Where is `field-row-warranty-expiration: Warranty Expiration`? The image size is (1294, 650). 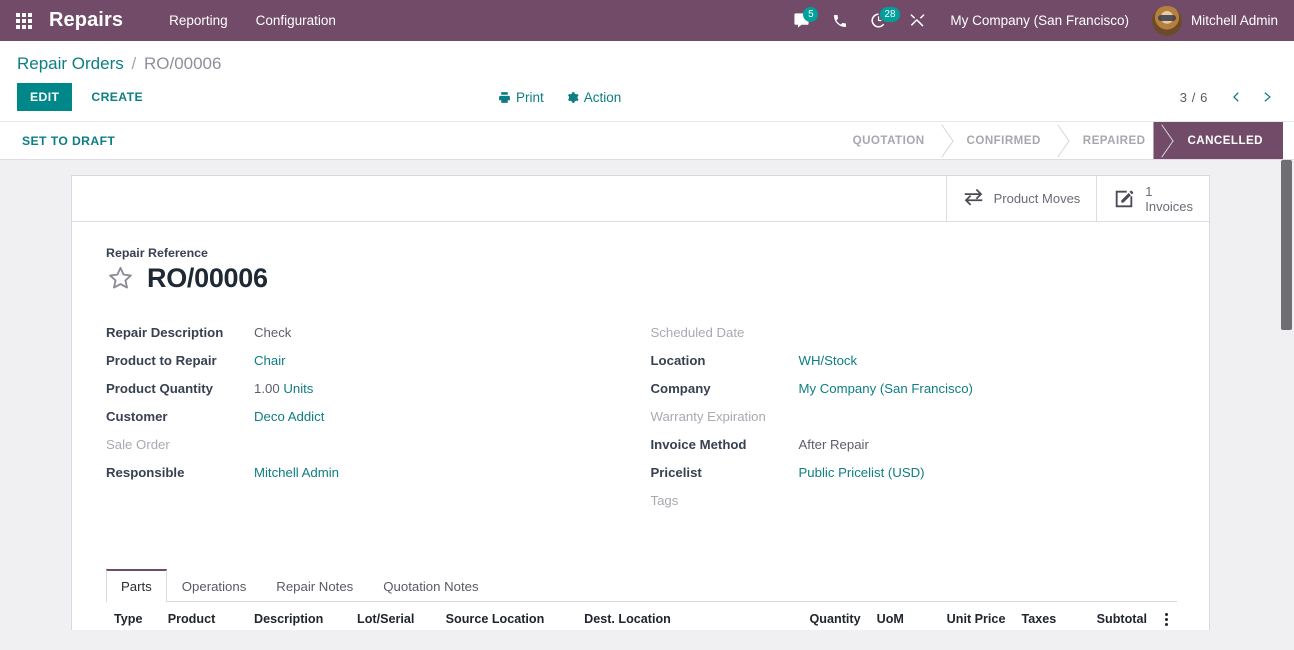
field-row-warranty-expiration: Warranty Expiration is located at coordinates (914, 423).